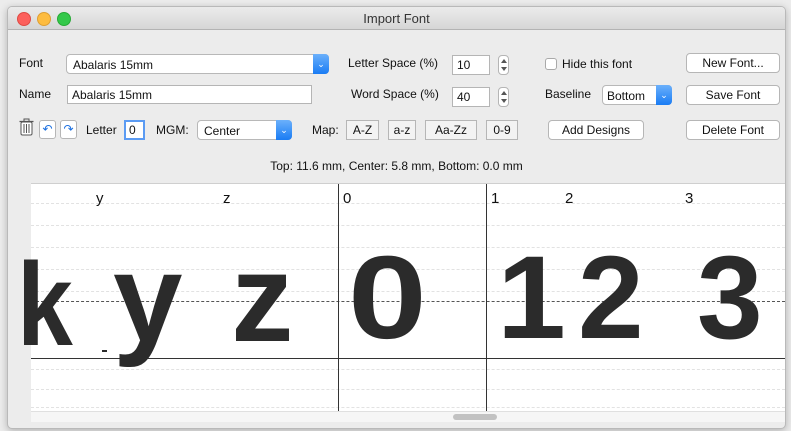 The image size is (791, 431). Describe the element at coordinates (134, 130) in the screenshot. I see `letter-field: 0` at that location.